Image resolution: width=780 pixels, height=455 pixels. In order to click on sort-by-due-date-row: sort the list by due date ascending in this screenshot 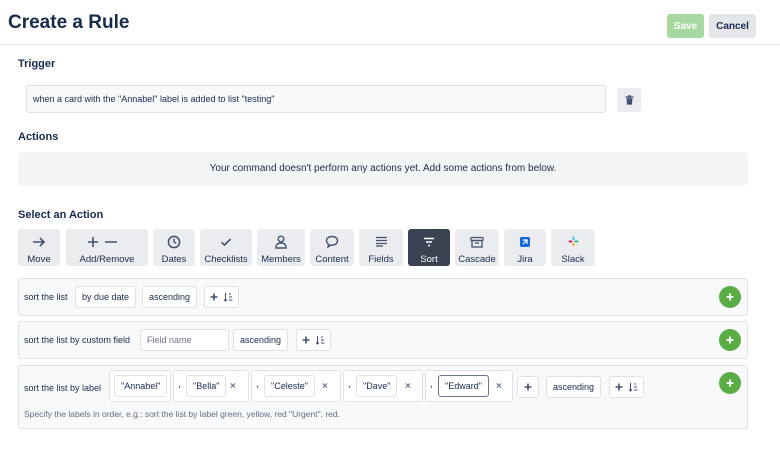, I will do `click(383, 297)`.